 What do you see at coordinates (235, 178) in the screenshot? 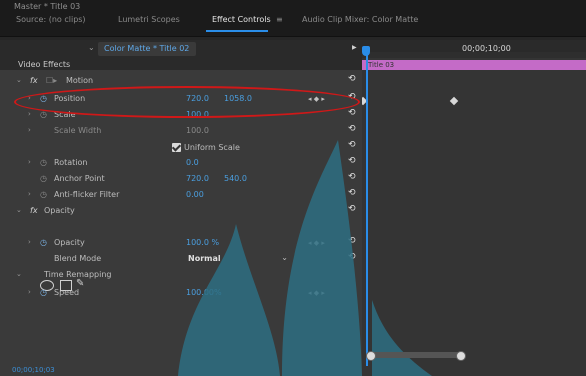
I see `anchor-y-value: 540.0` at bounding box center [235, 178].